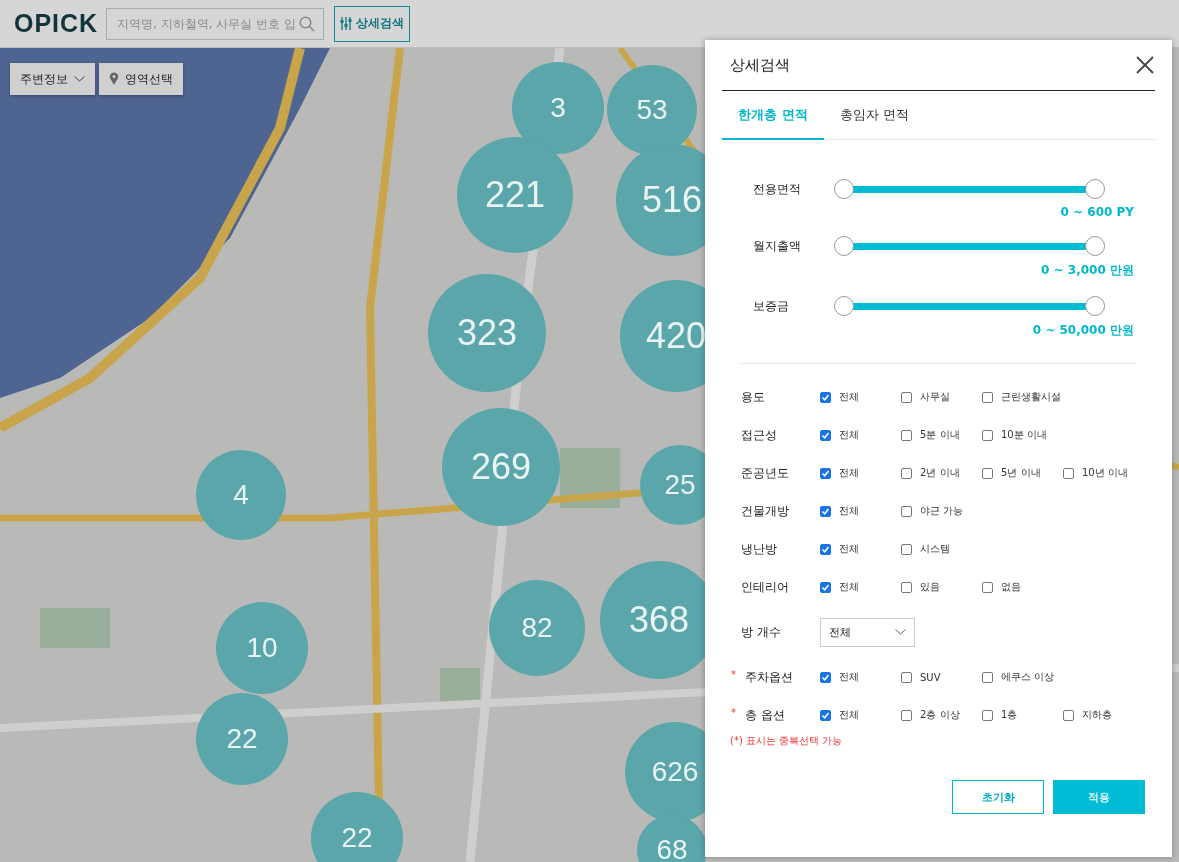 This screenshot has height=862, width=1179. I want to click on sliders-icon, so click(346, 23).